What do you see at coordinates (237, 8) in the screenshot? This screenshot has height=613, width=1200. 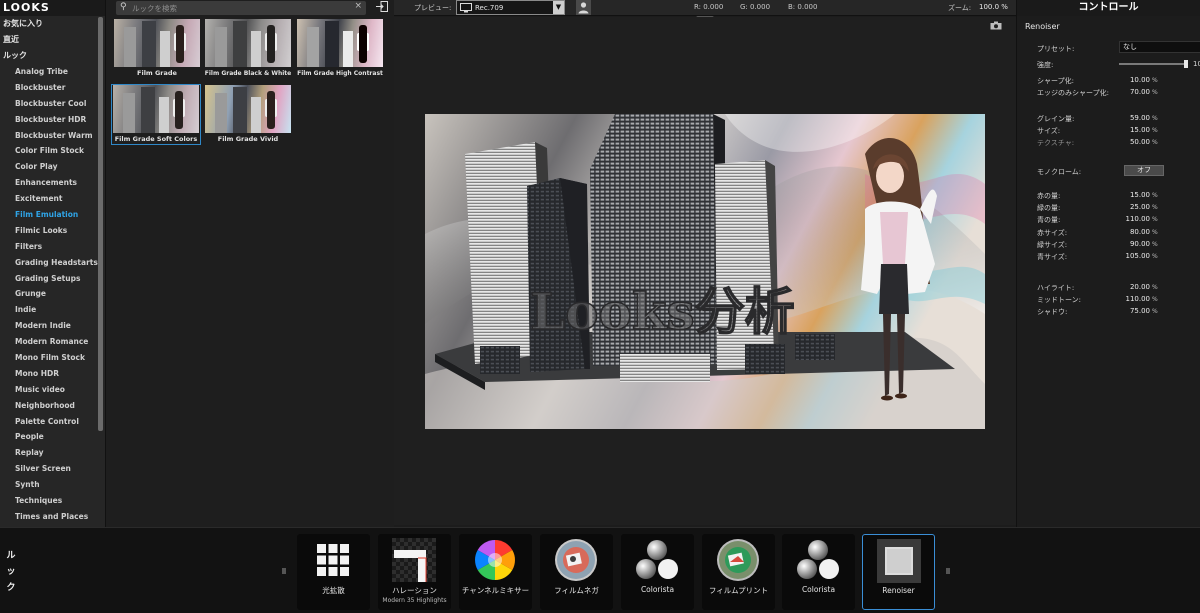 I see `search-input` at bounding box center [237, 8].